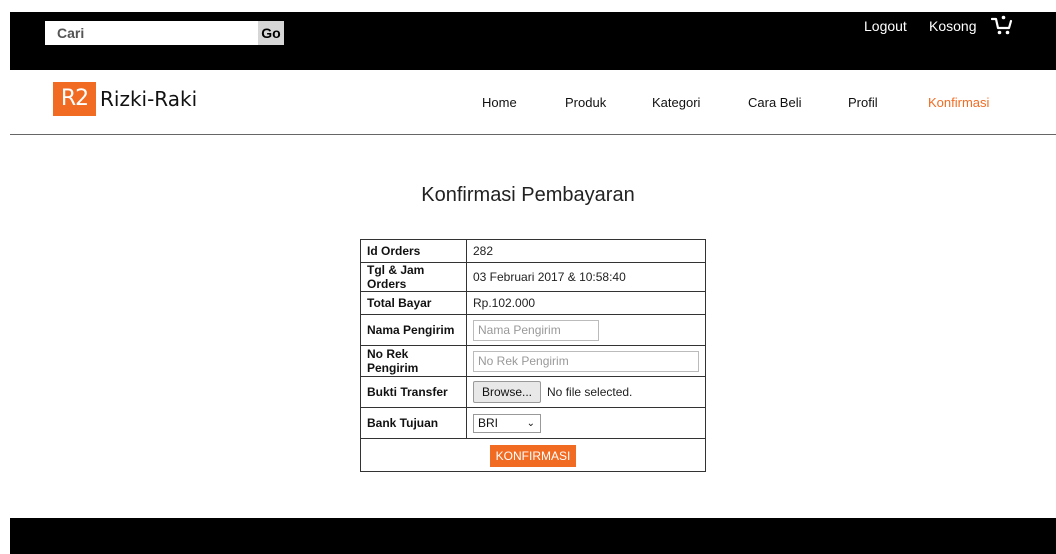 The width and height of the screenshot is (1056, 554). What do you see at coordinates (413, 423) in the screenshot?
I see `bank-tujuan-label: Bank Tujuan` at bounding box center [413, 423].